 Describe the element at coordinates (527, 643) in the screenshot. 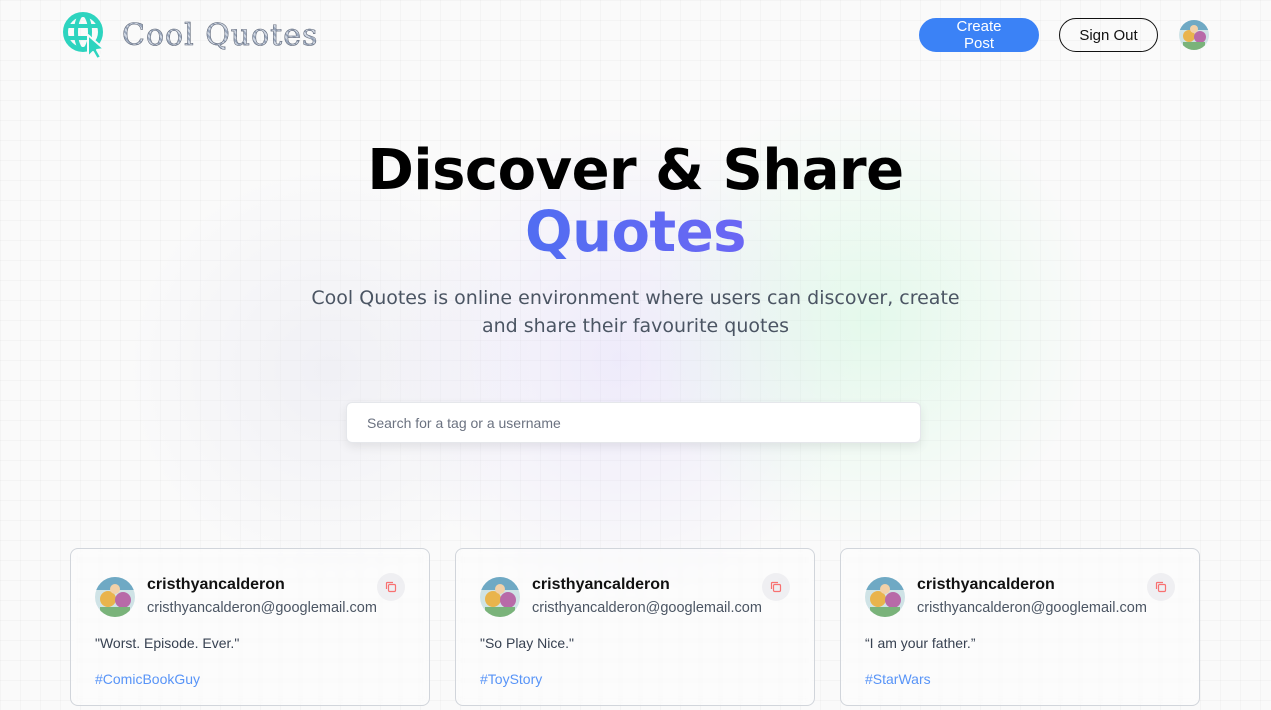

I see `card-quote: "So Play Nice."` at that location.